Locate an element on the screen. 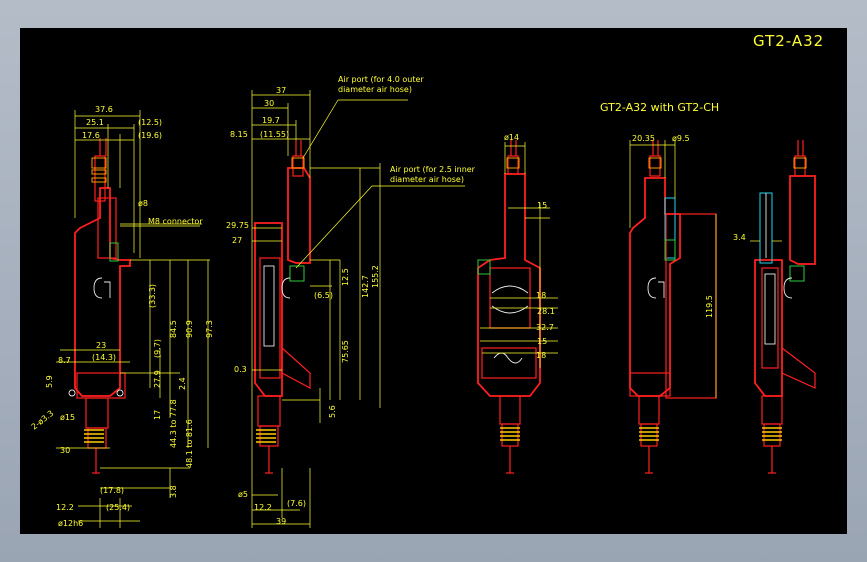  dim-12-2b: 12.2 is located at coordinates (263, 507).